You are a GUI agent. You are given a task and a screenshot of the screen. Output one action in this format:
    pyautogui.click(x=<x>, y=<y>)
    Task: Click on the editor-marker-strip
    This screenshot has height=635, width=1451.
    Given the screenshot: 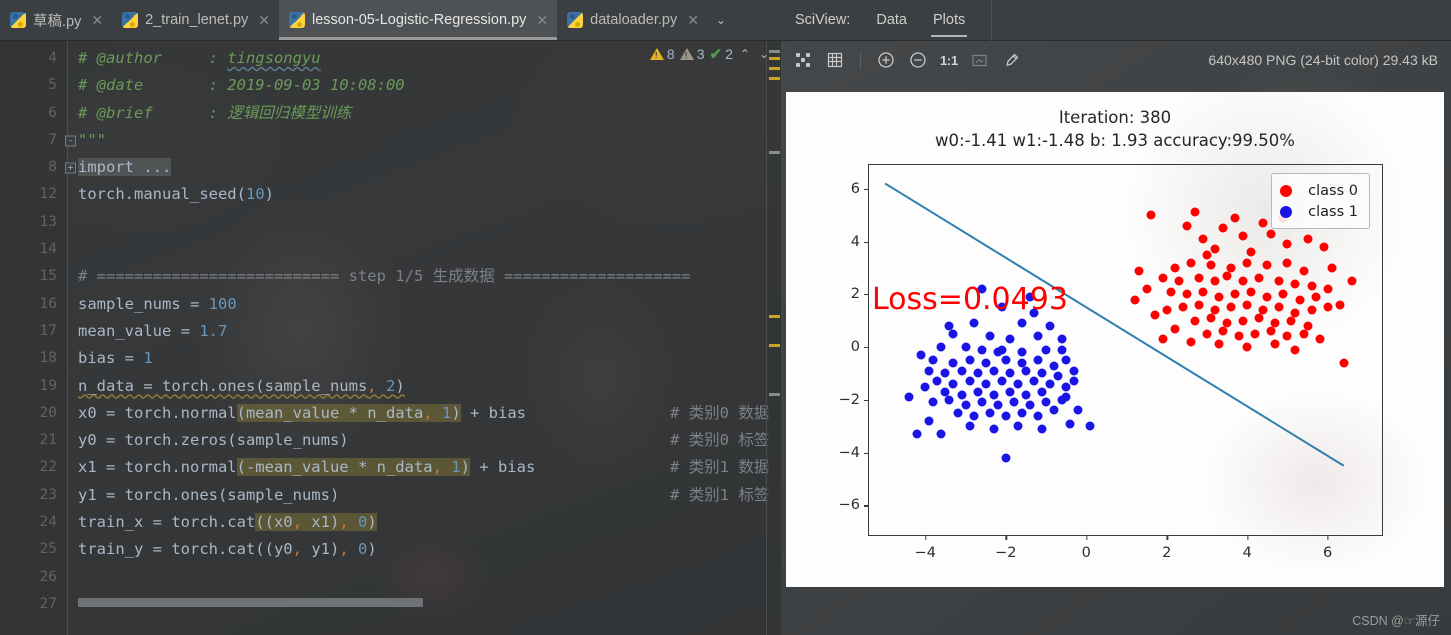 What is the action you would take?
    pyautogui.click(x=773, y=338)
    